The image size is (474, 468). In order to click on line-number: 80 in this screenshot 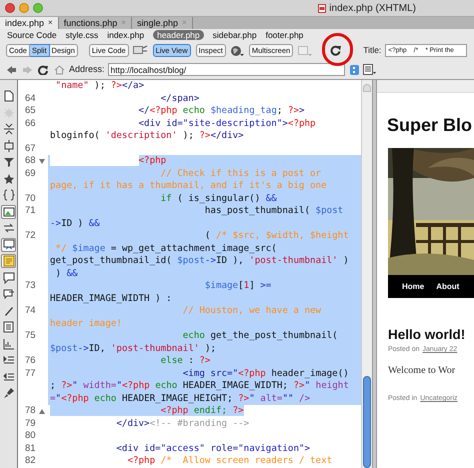, I will do `click(30, 436)`.